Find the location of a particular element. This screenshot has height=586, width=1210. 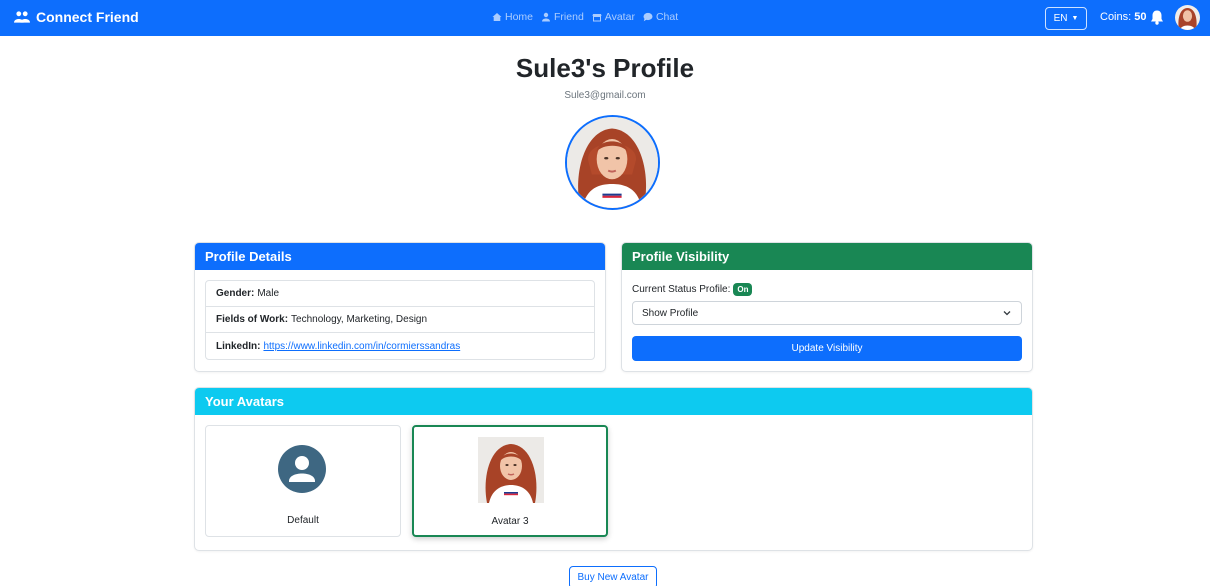

nav-home-label: Home is located at coordinates (519, 17).